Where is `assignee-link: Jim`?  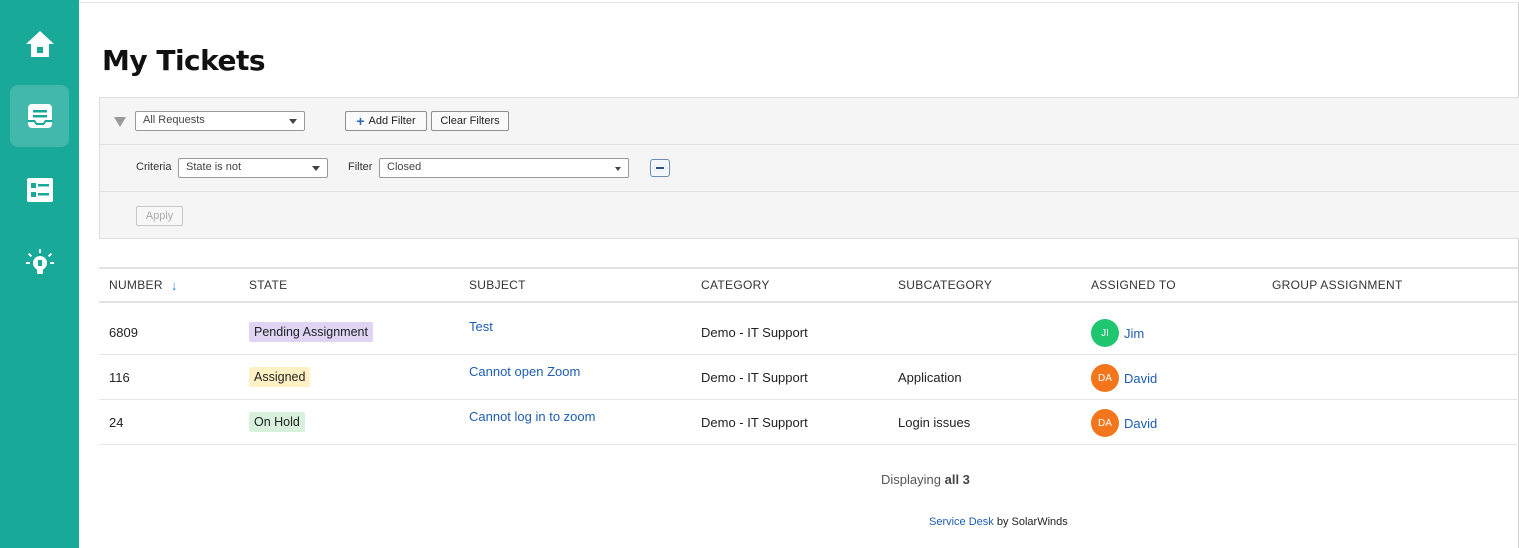
assignee-link: Jim is located at coordinates (1134, 333).